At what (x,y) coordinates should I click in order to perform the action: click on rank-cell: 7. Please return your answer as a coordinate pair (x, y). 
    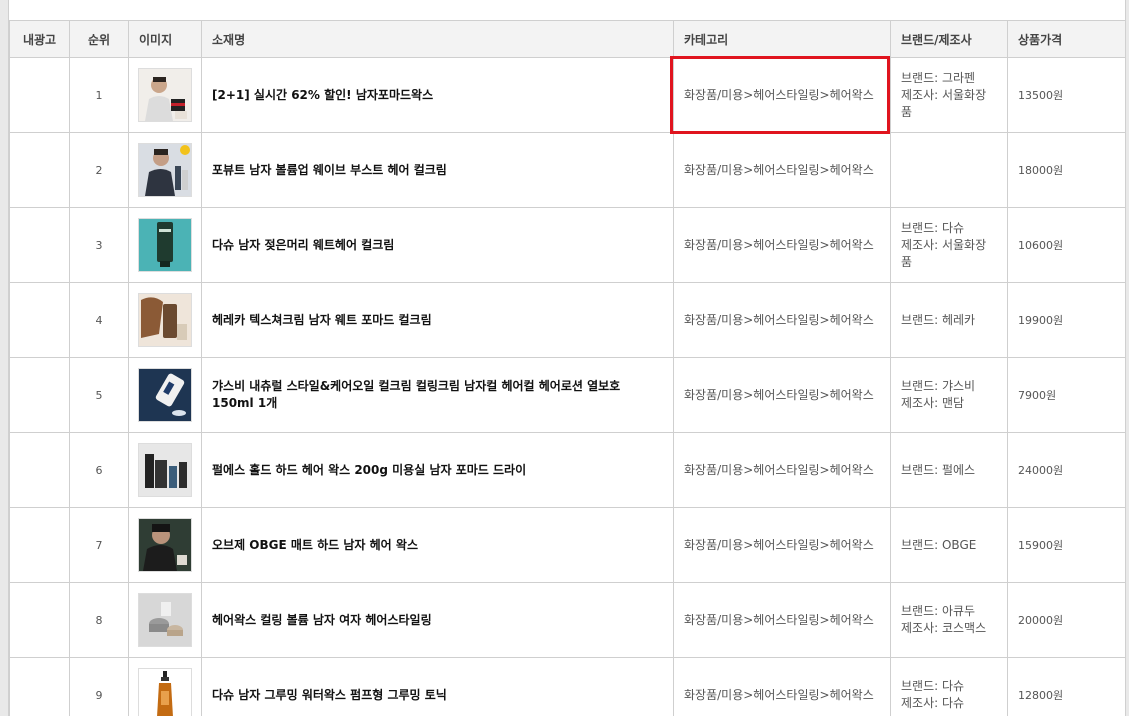
    Looking at the image, I should click on (99, 545).